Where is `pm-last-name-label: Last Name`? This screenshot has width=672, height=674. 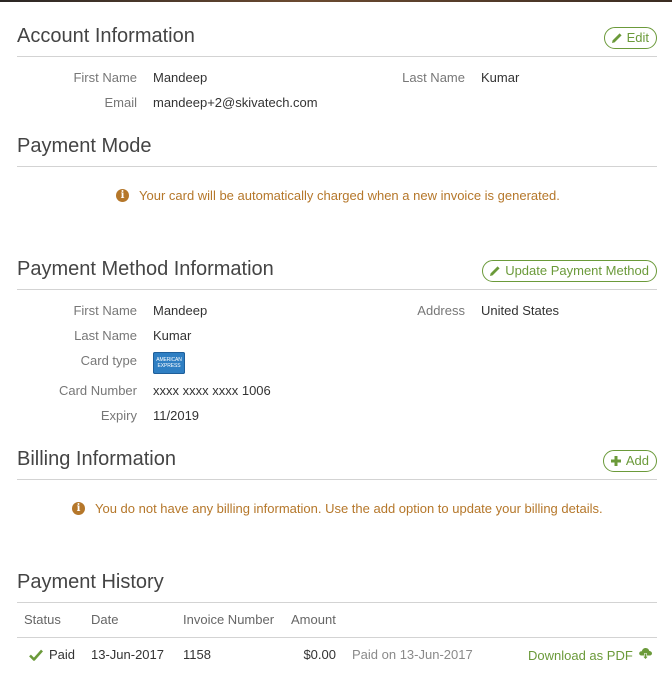
pm-last-name-label: Last Name is located at coordinates (105, 335).